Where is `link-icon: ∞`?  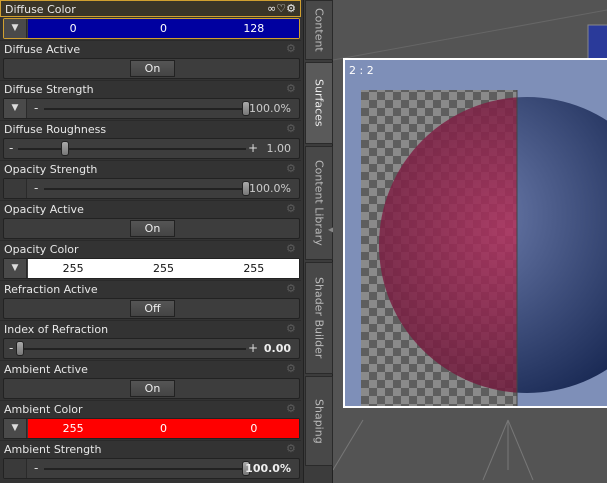
link-icon: ∞ is located at coordinates (271, 8).